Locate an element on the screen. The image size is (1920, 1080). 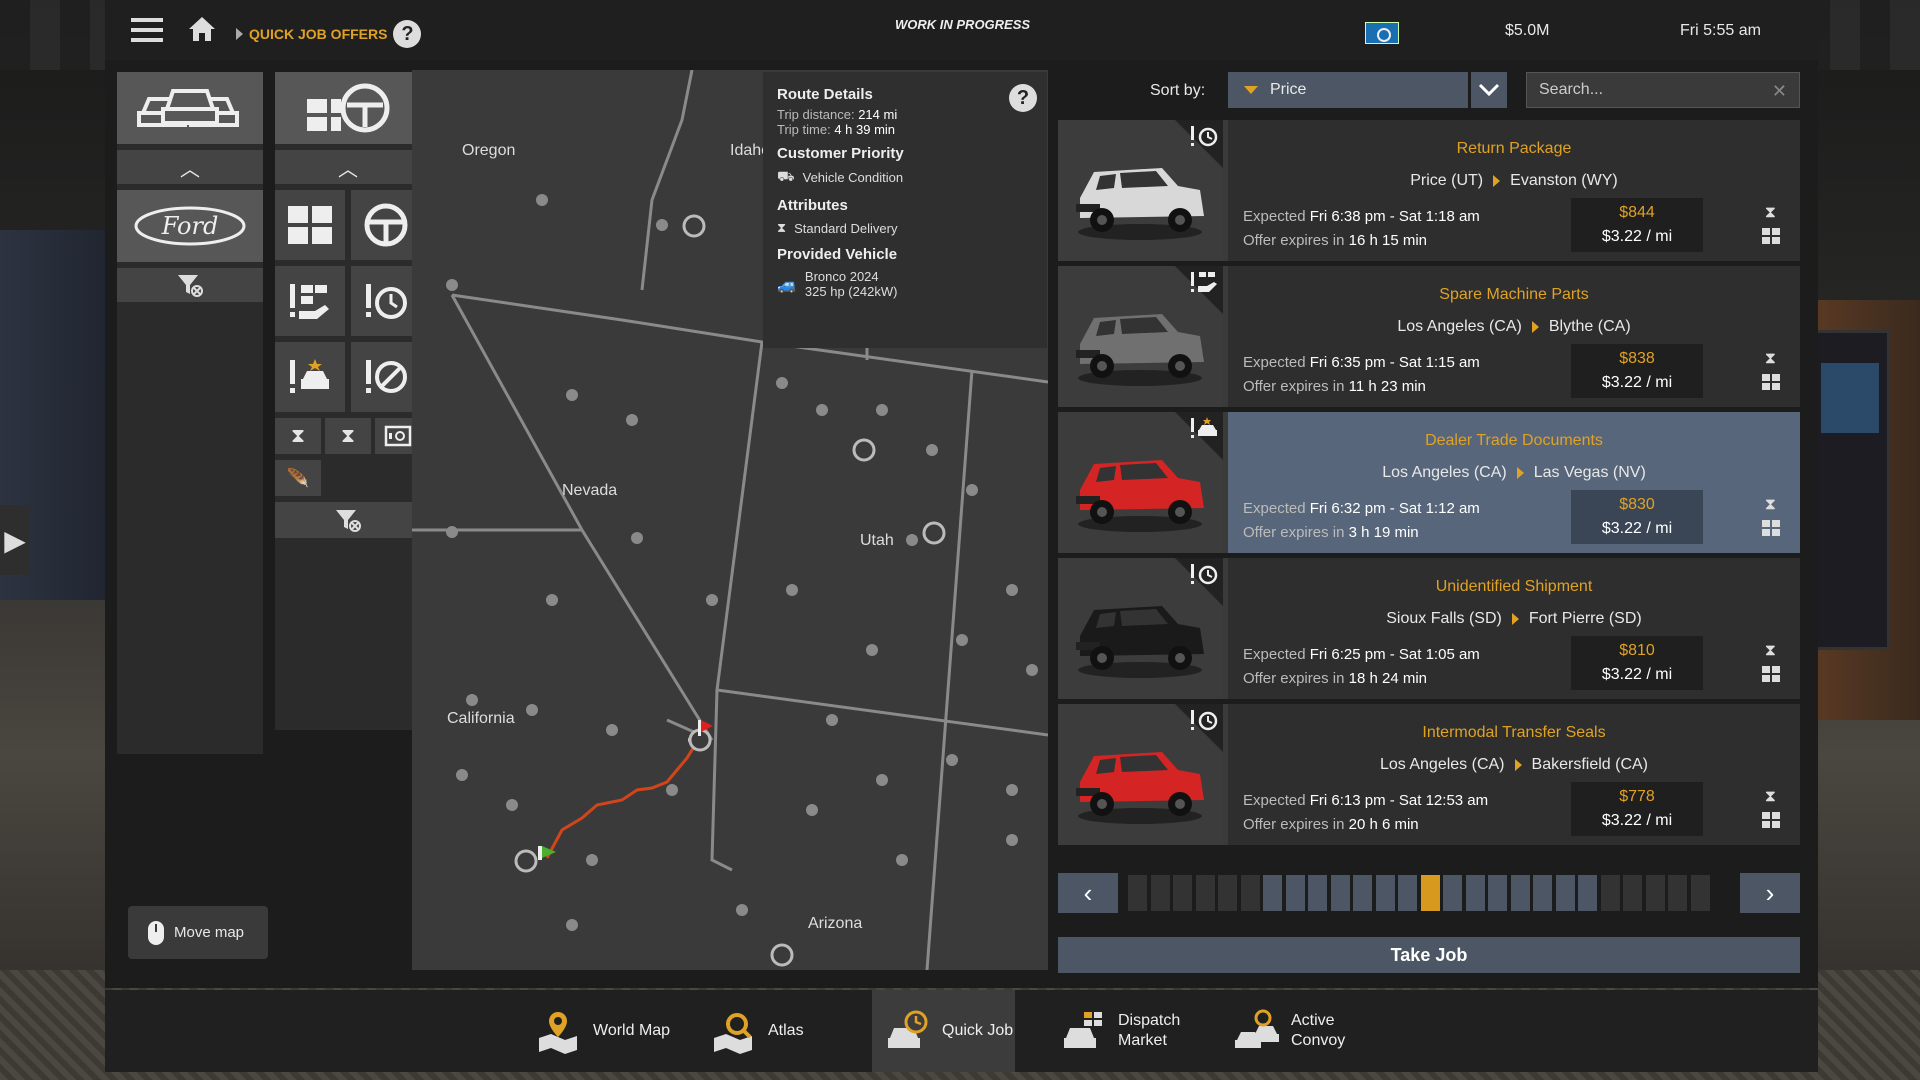
job-price-box: $810 $3.22 / mi is located at coordinates (1637, 663).